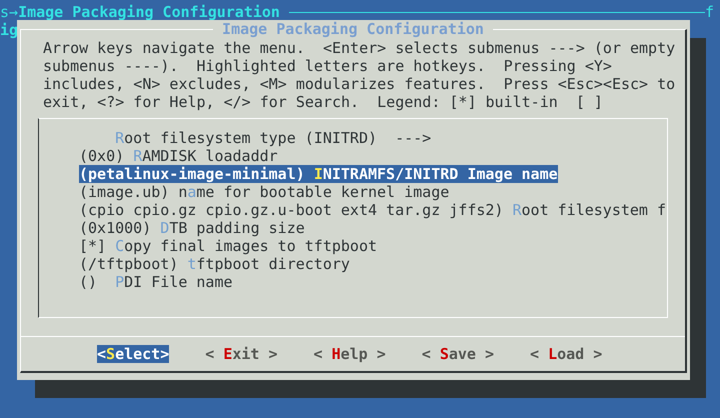 Image resolution: width=720 pixels, height=418 pixels. What do you see at coordinates (350, 354) in the screenshot?
I see `menu-button: < Help >` at bounding box center [350, 354].